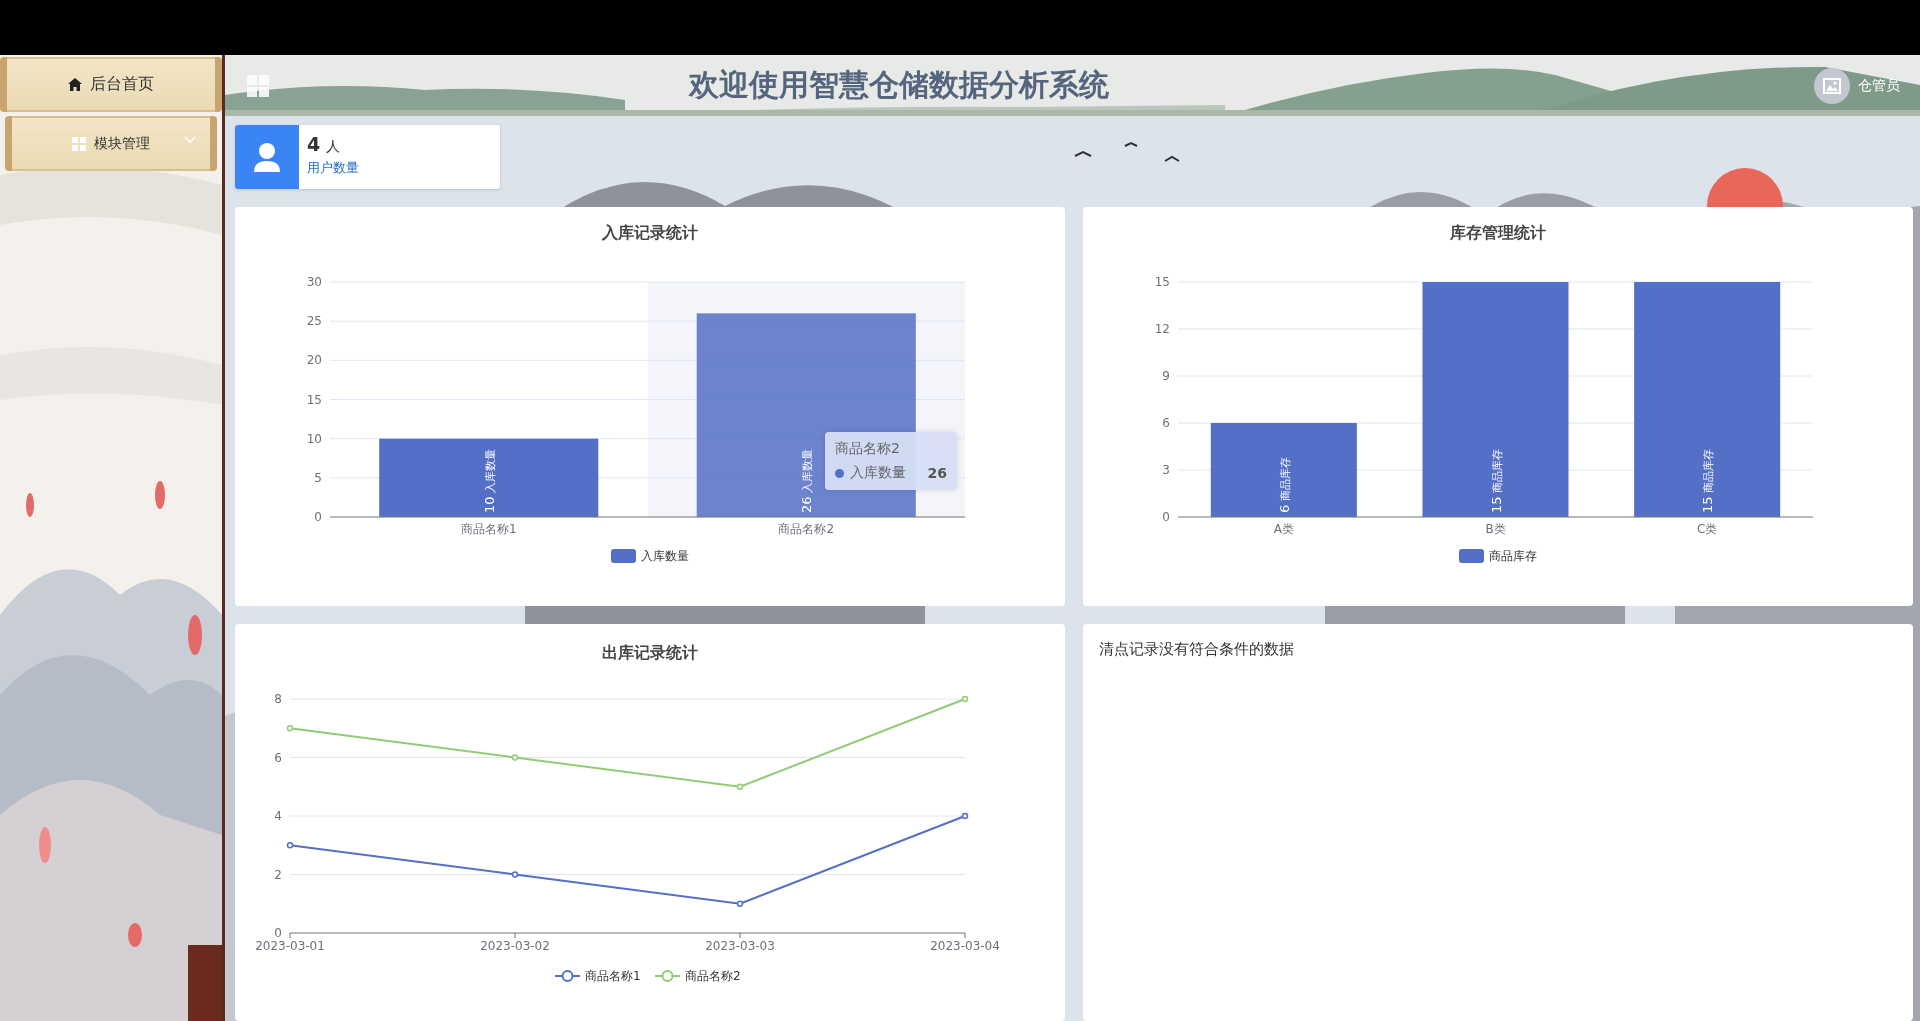 This screenshot has width=1920, height=1021. What do you see at coordinates (333, 146) in the screenshot?
I see `stat-unit: 人` at bounding box center [333, 146].